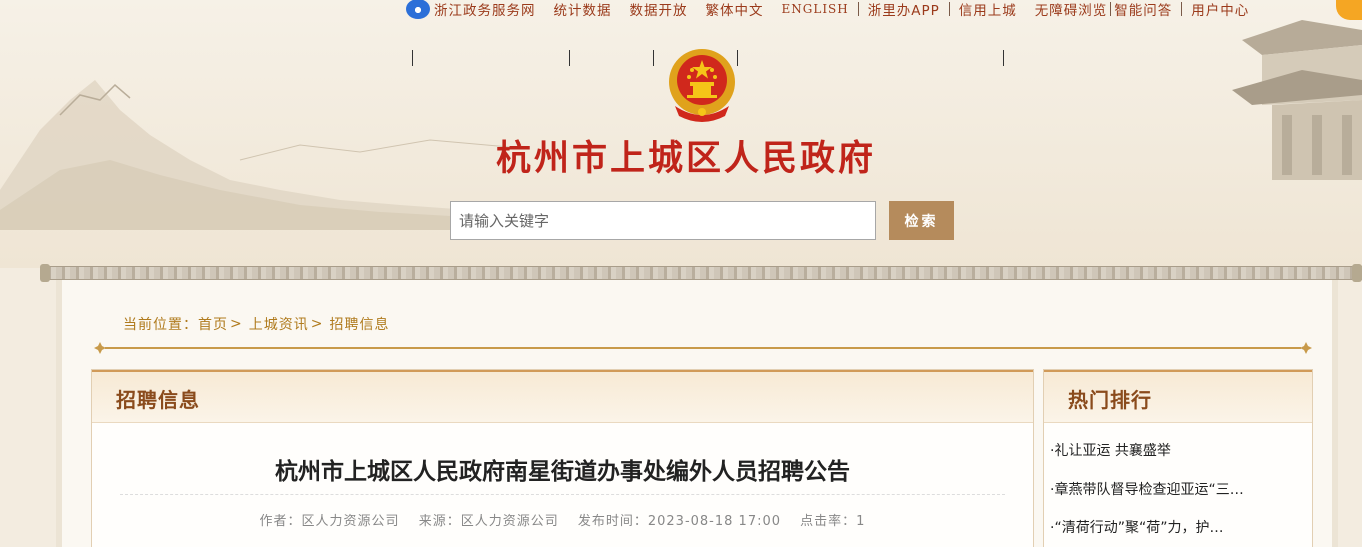 The image size is (1362, 547). I want to click on article-title: 杭州市上城区人民政府南星街道办事处编外人员招聘公告, so click(562, 472).